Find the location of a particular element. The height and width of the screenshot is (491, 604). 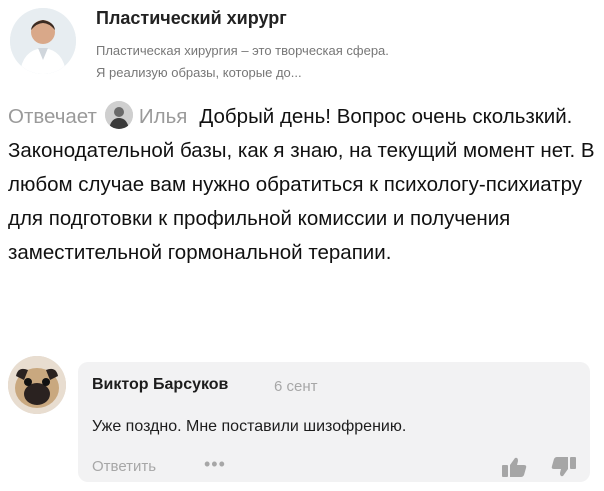

commenter-avatar is located at coordinates (37, 385).